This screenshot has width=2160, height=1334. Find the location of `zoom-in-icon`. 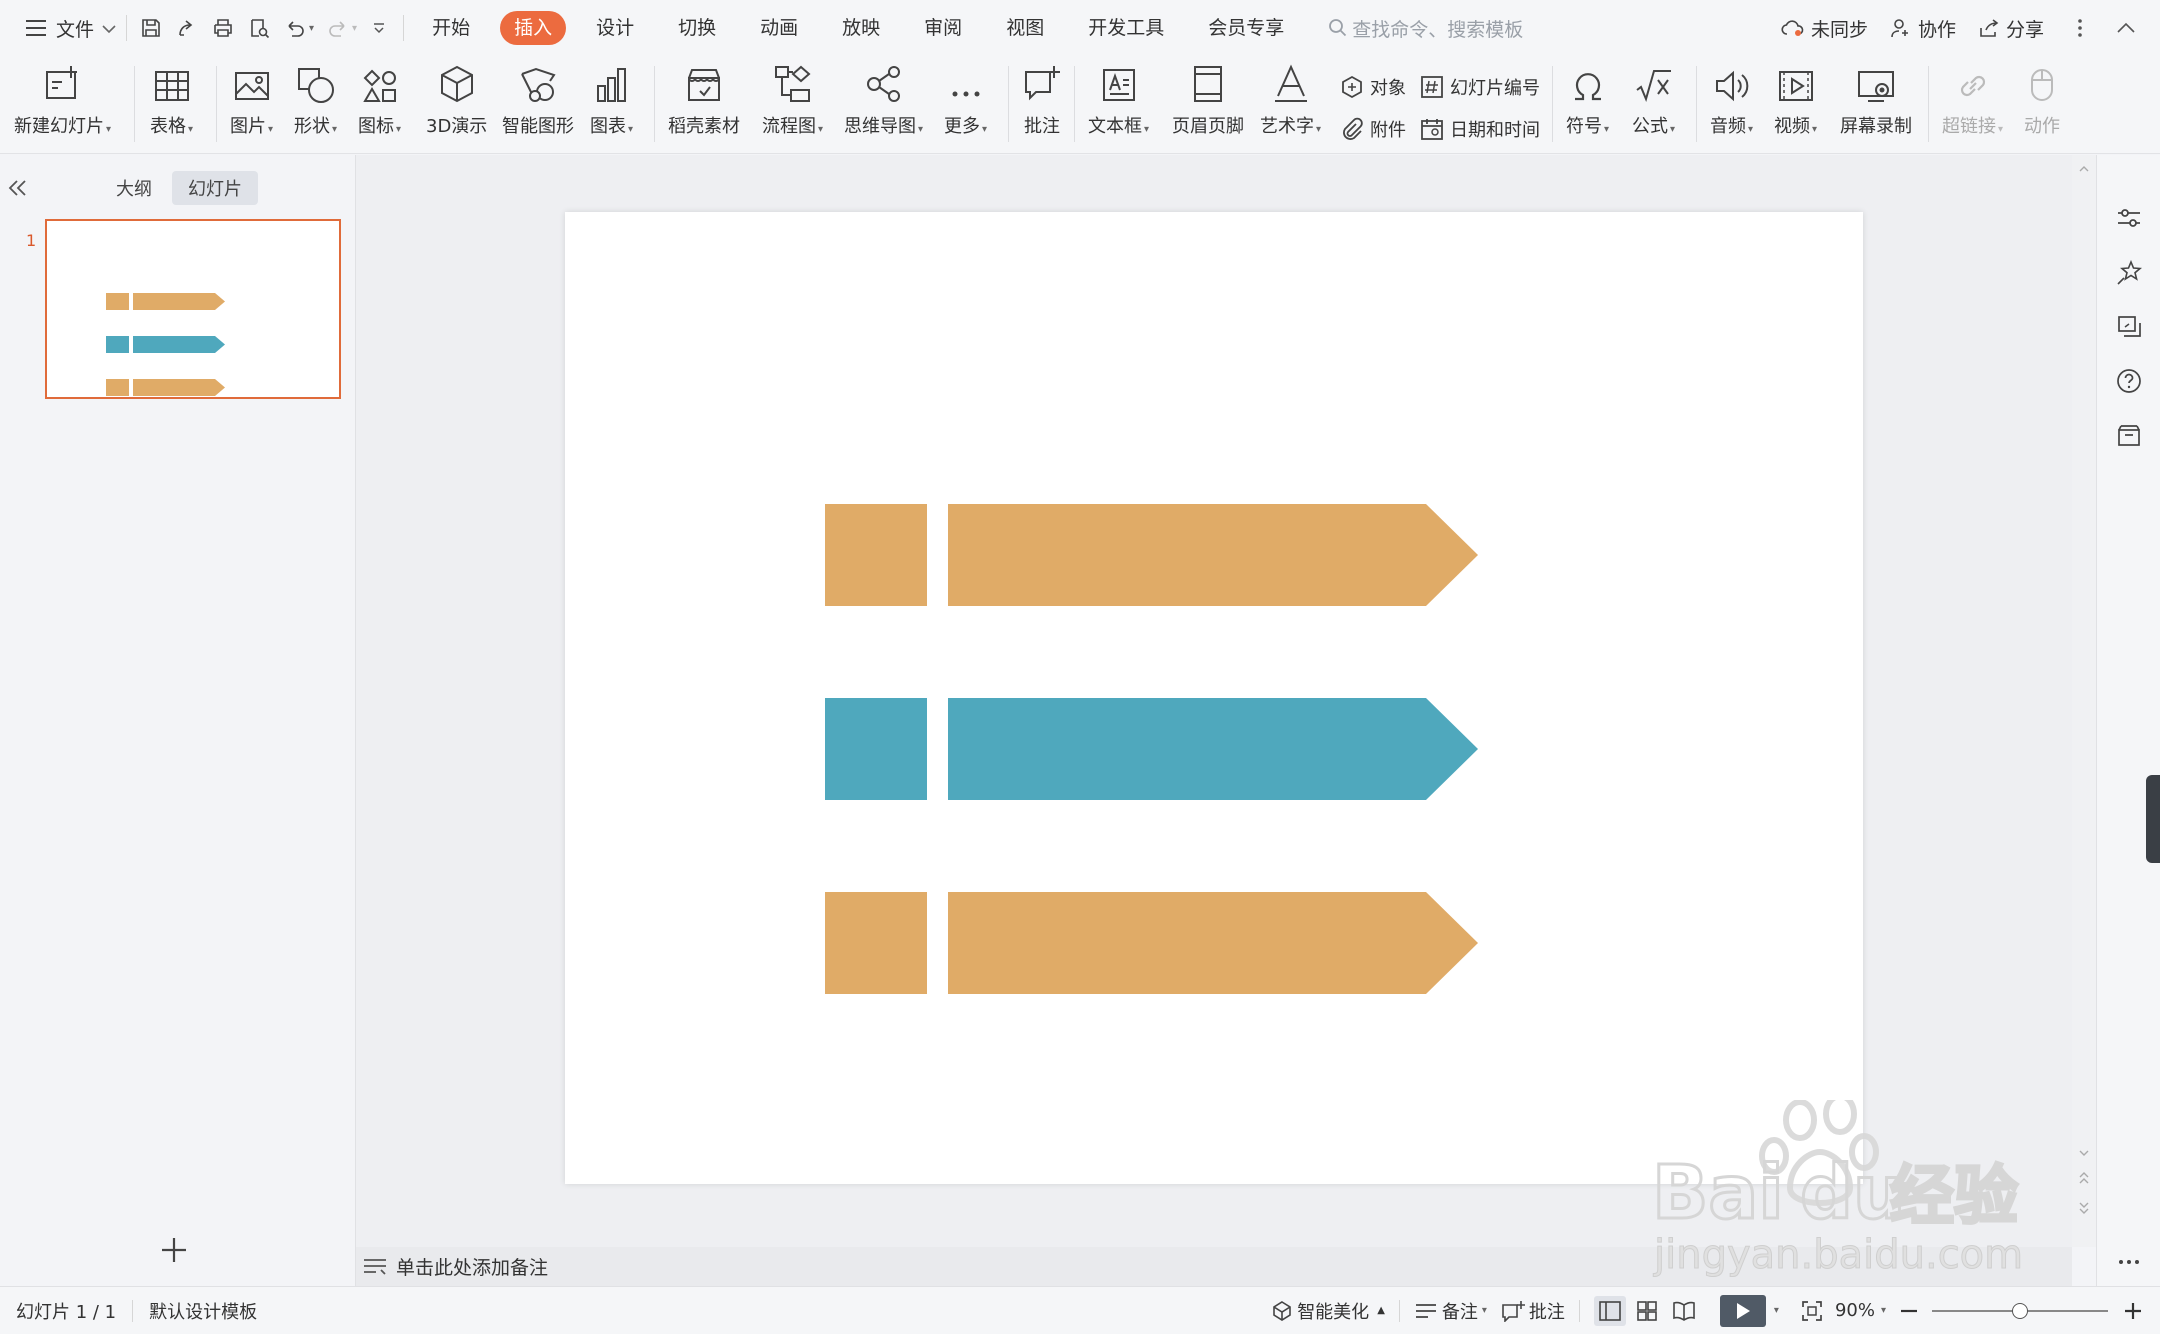

zoom-in-icon is located at coordinates (2133, 1311).